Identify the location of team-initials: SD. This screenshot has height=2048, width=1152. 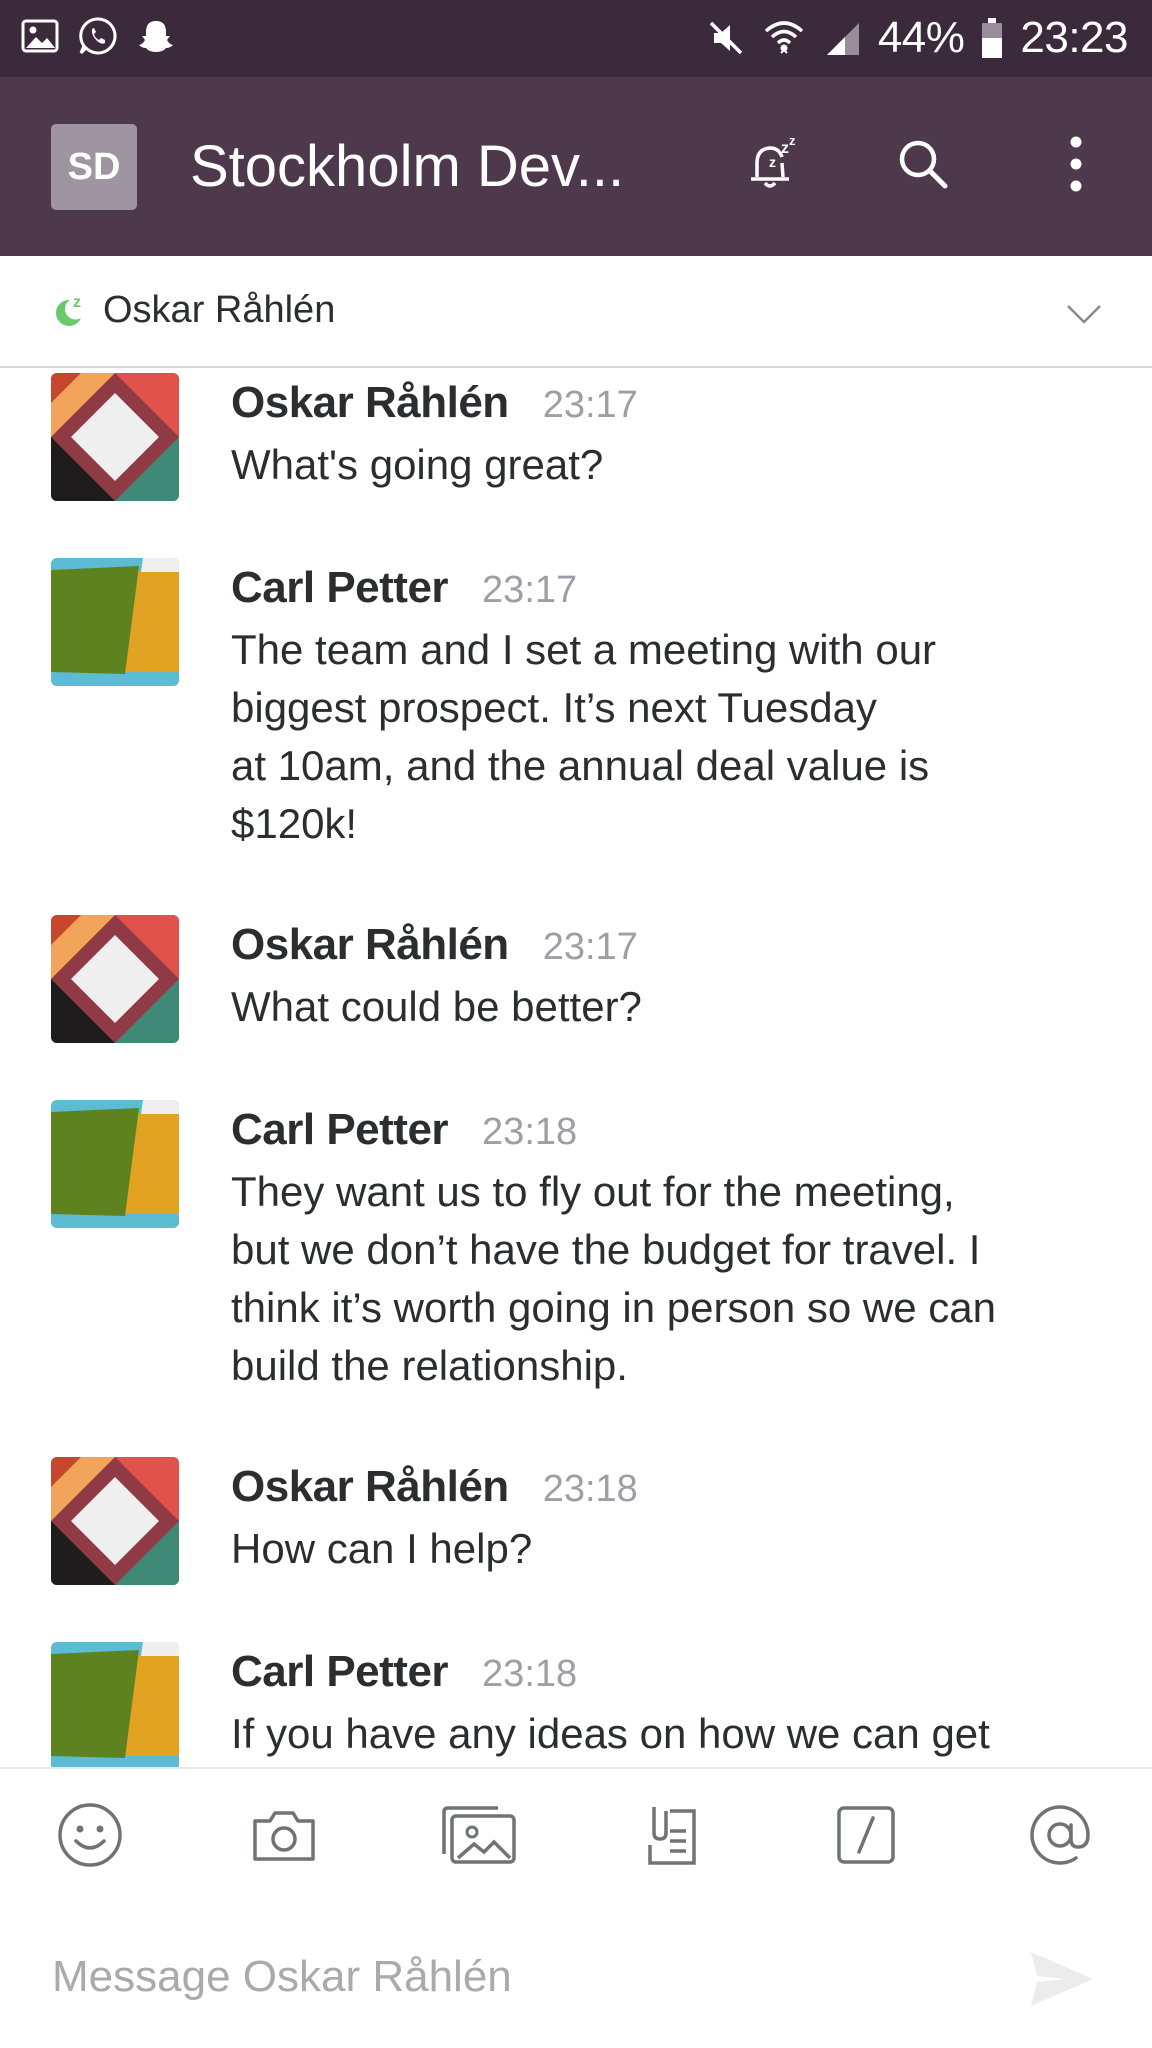
(94, 166).